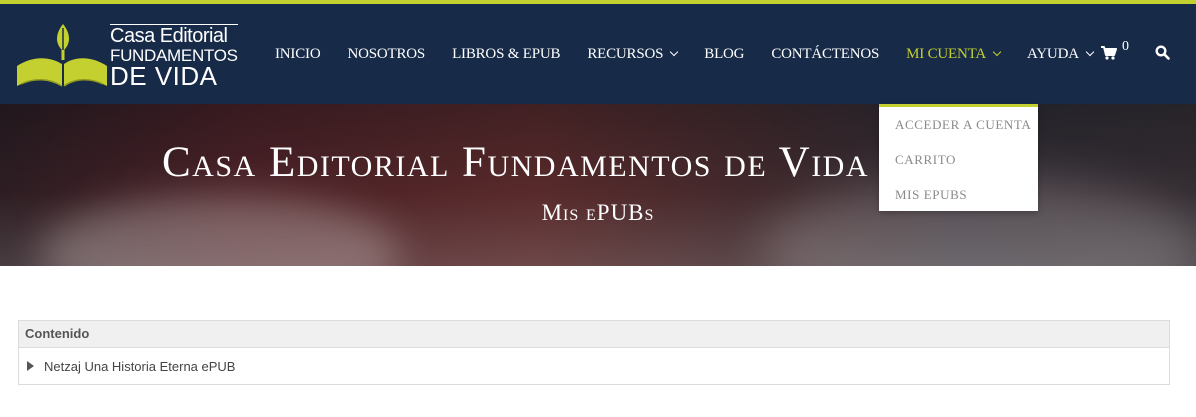 Image resolution: width=1196 pixels, height=417 pixels. I want to click on nav-item-label: CONTÁCTENOS, so click(825, 53).